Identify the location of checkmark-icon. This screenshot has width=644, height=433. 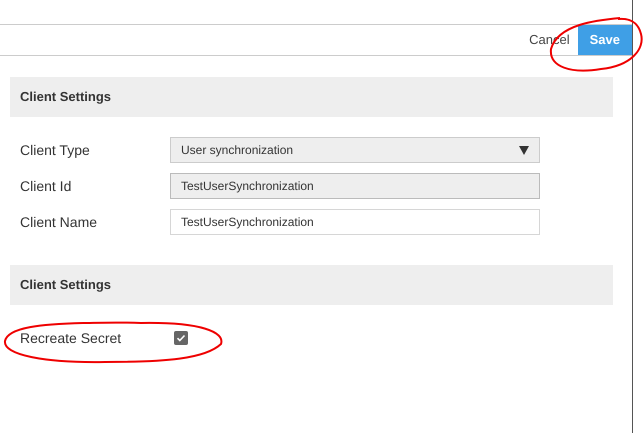
(181, 338).